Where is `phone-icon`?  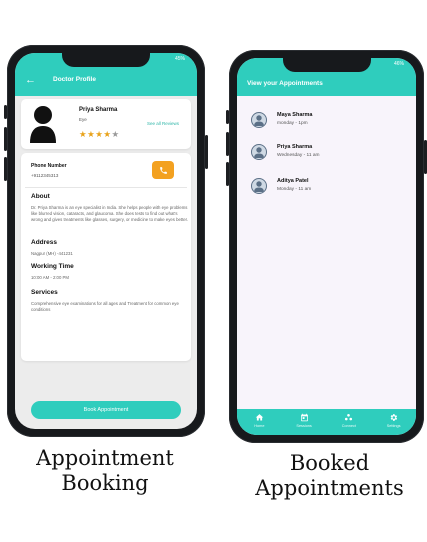 phone-icon is located at coordinates (163, 170).